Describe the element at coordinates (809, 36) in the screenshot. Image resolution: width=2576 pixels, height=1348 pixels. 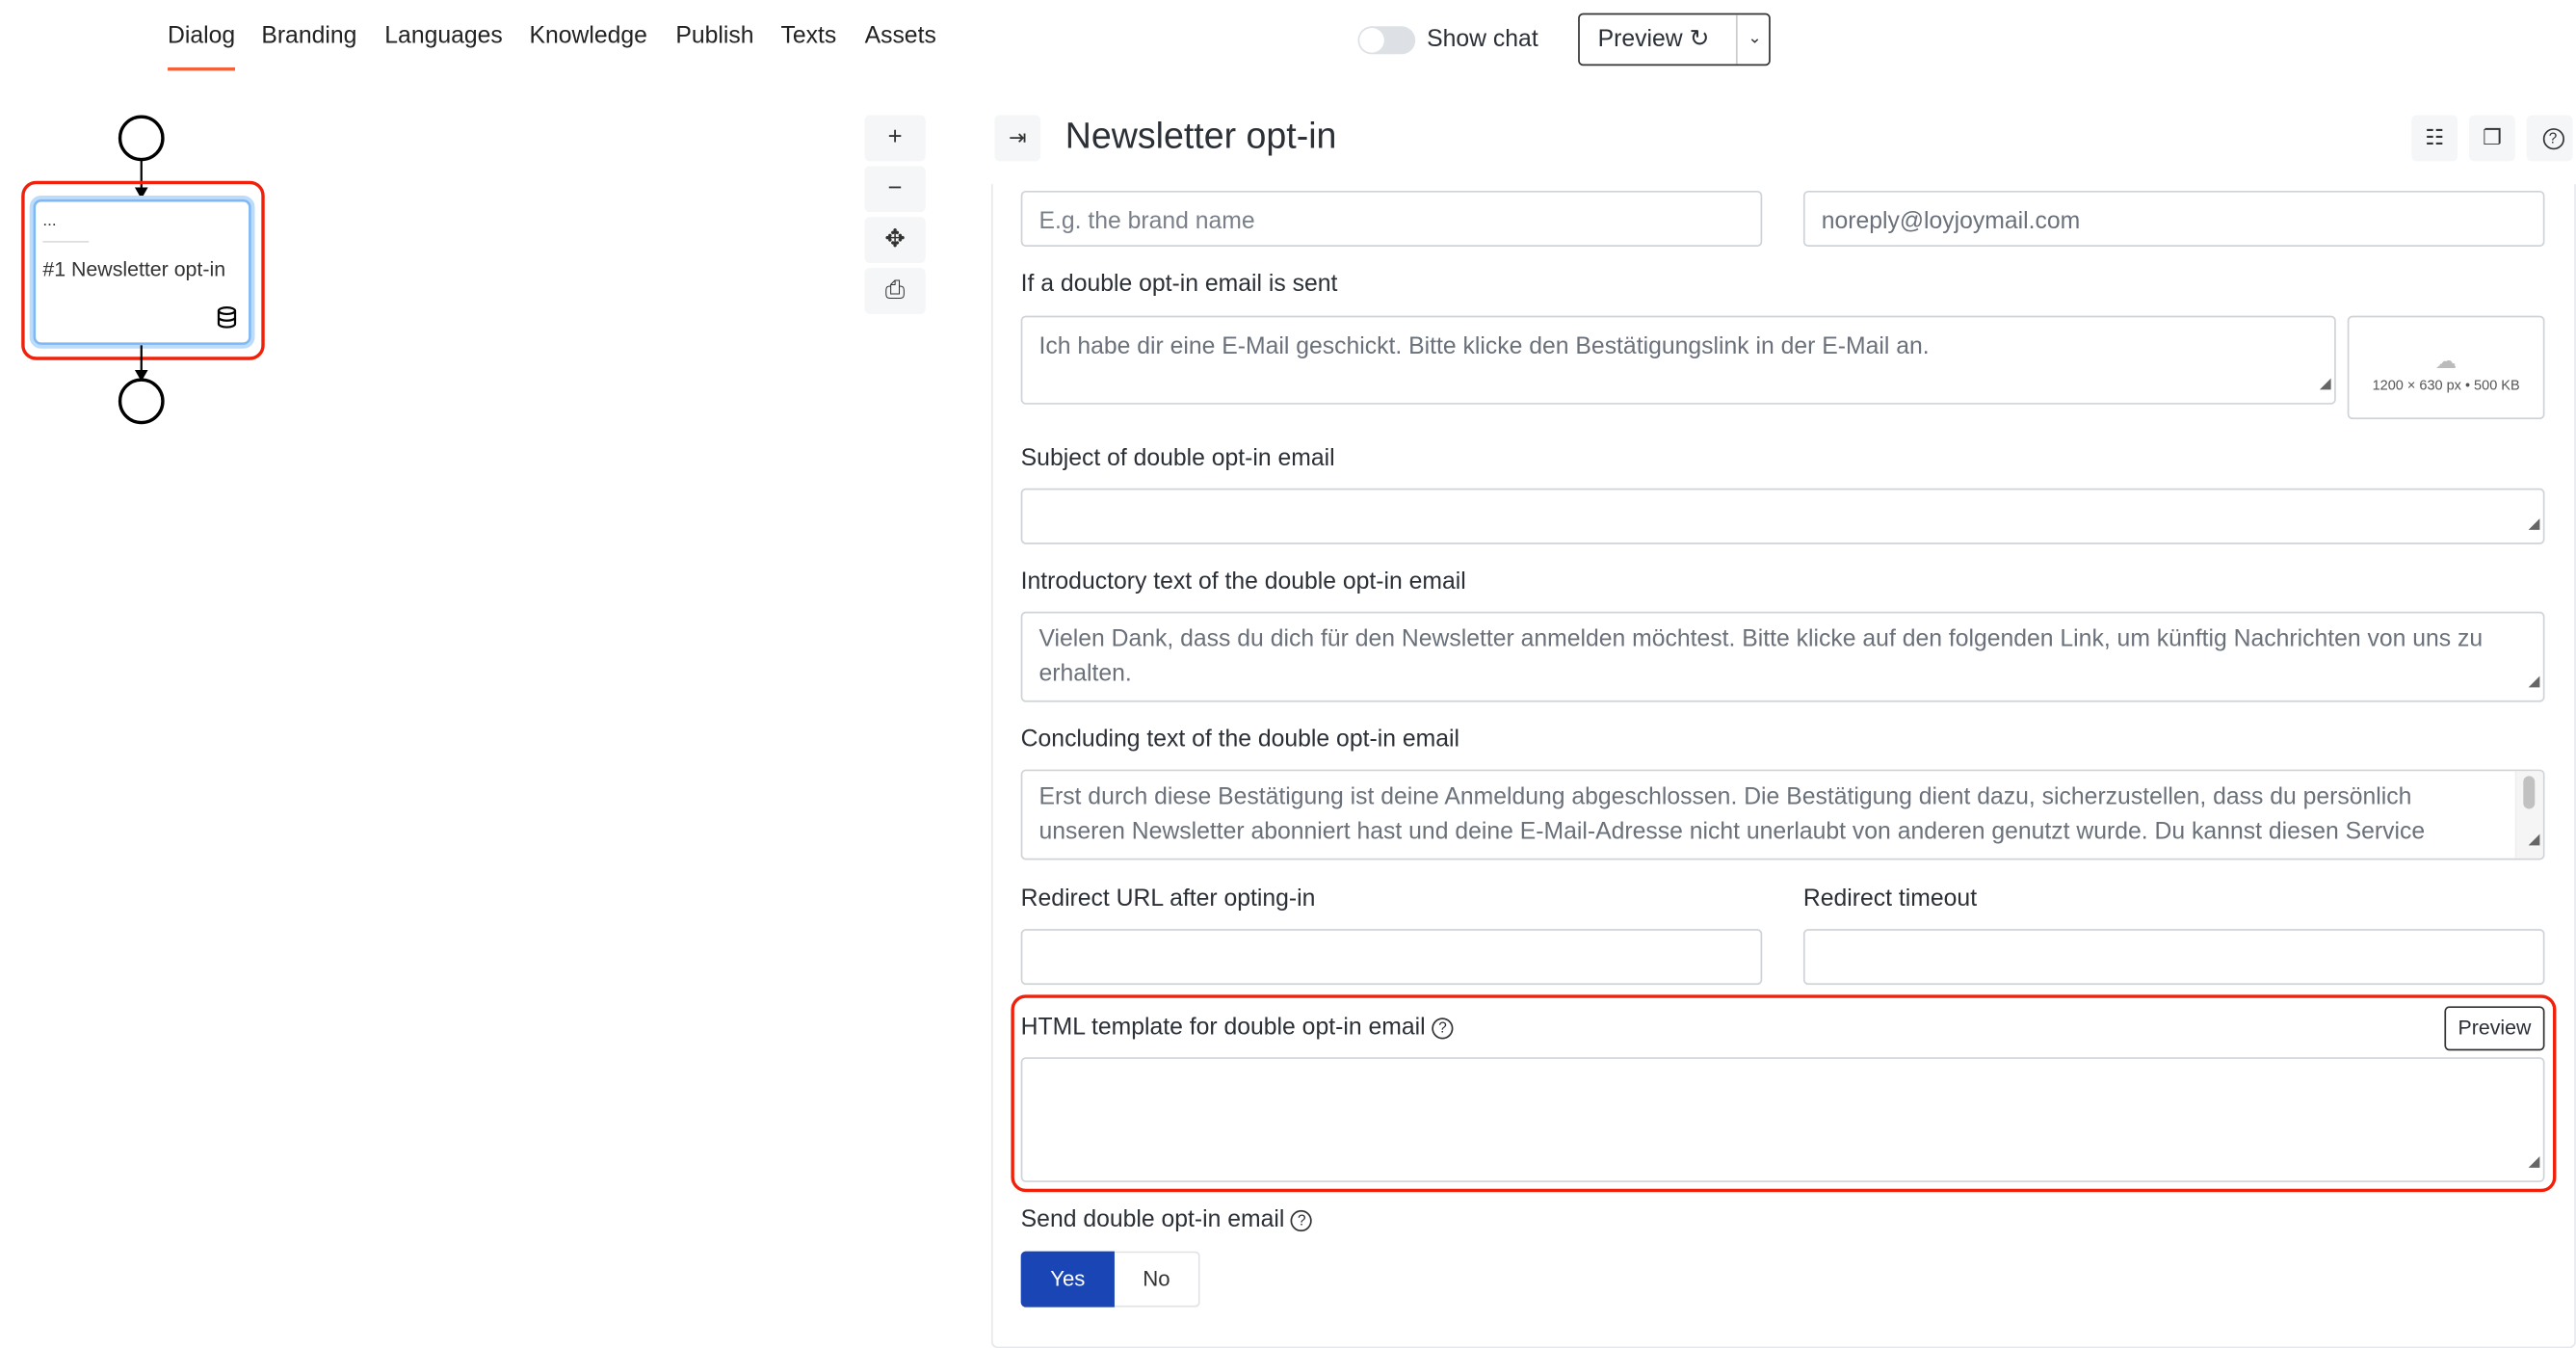
I see `tab-texts: Texts` at that location.